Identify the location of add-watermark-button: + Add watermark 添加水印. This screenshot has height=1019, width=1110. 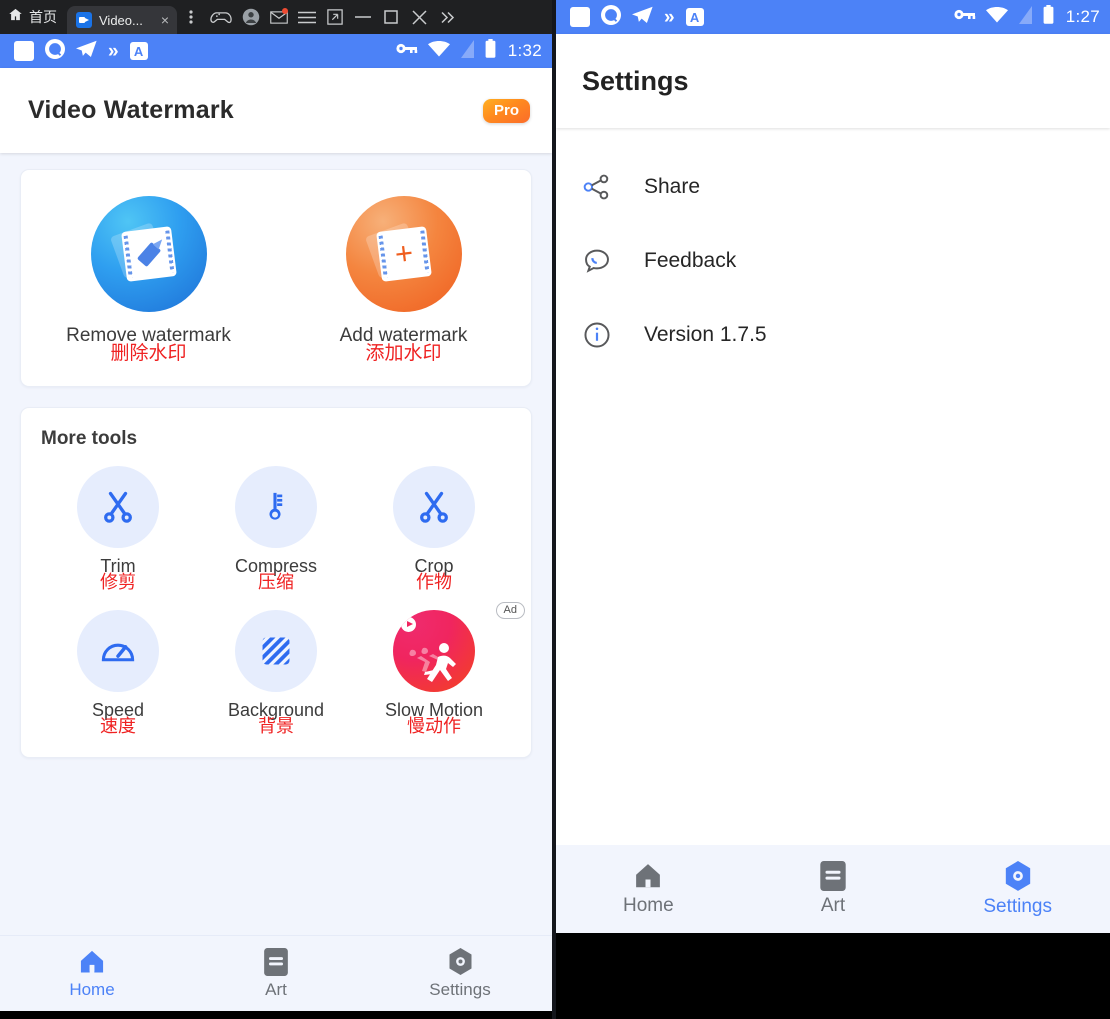
(403, 280).